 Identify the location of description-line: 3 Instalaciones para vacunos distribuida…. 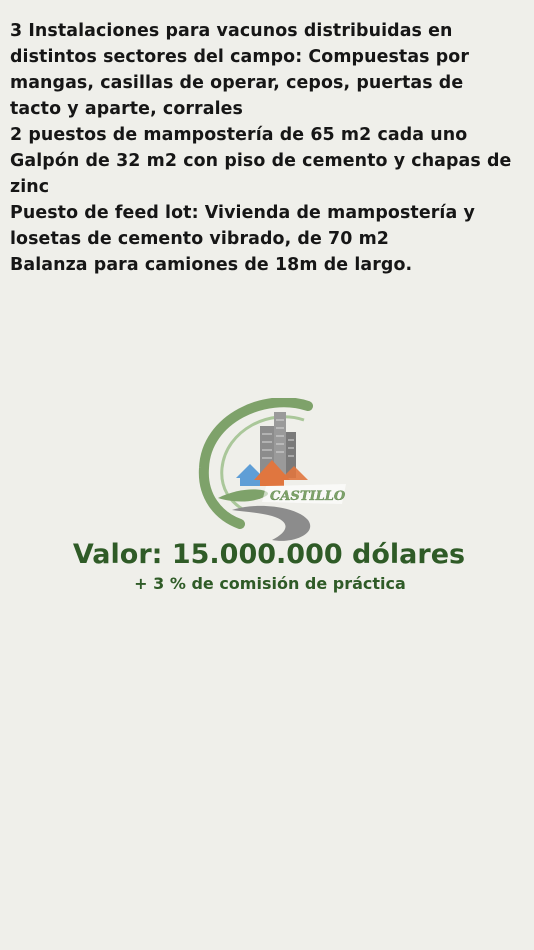
(231, 31).